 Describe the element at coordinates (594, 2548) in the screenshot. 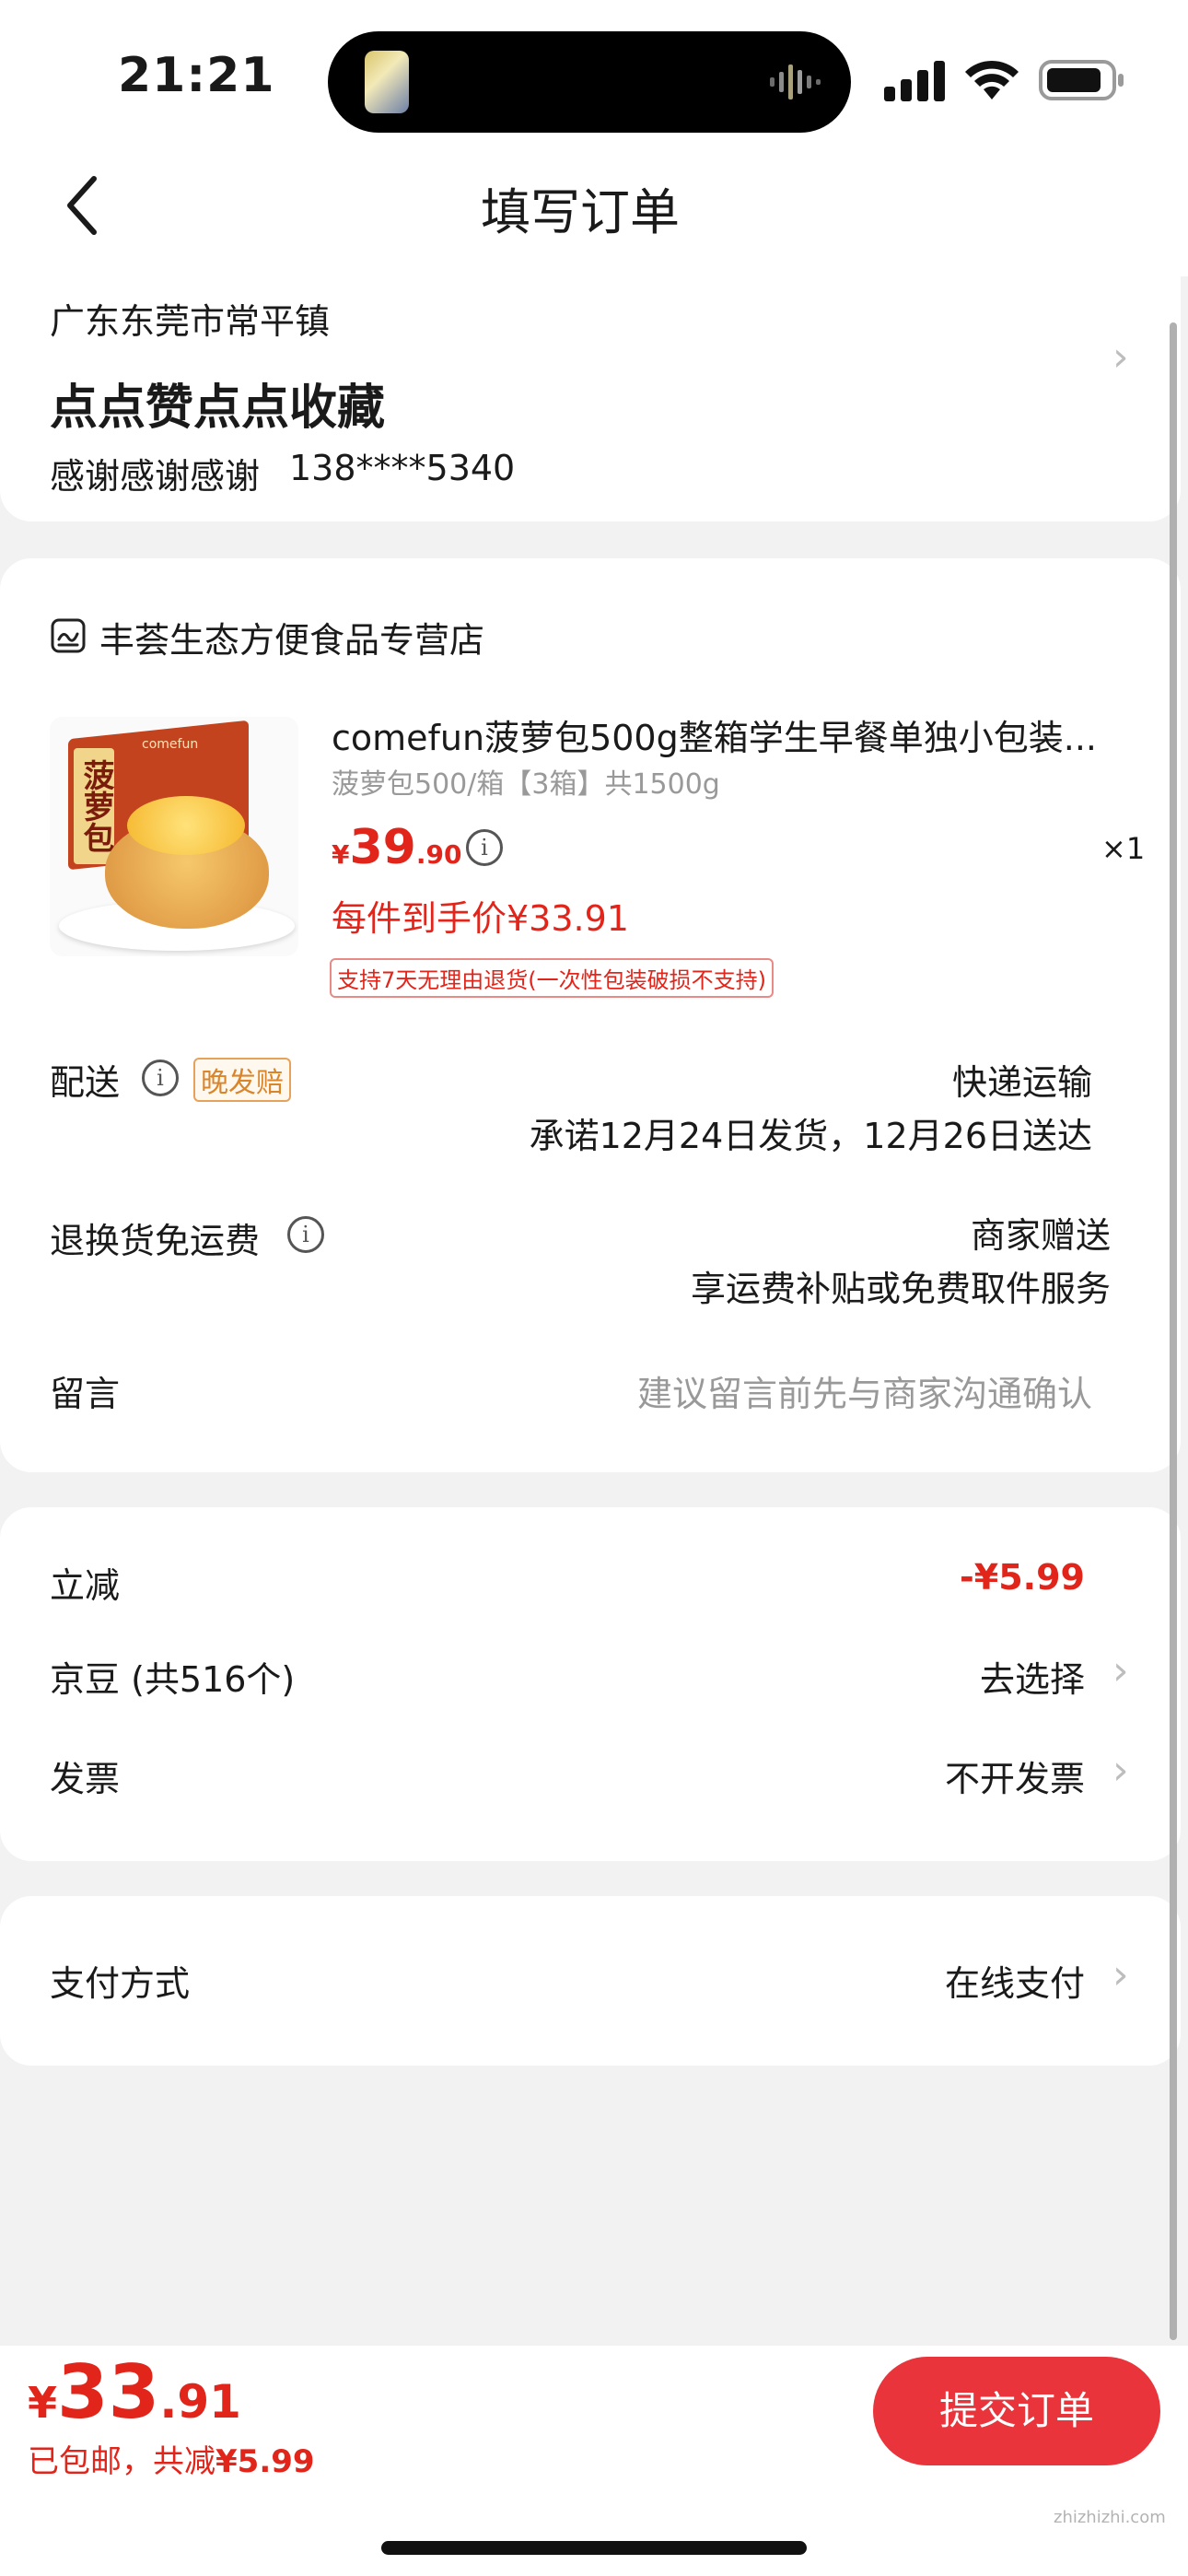

I see `home-indicator` at that location.